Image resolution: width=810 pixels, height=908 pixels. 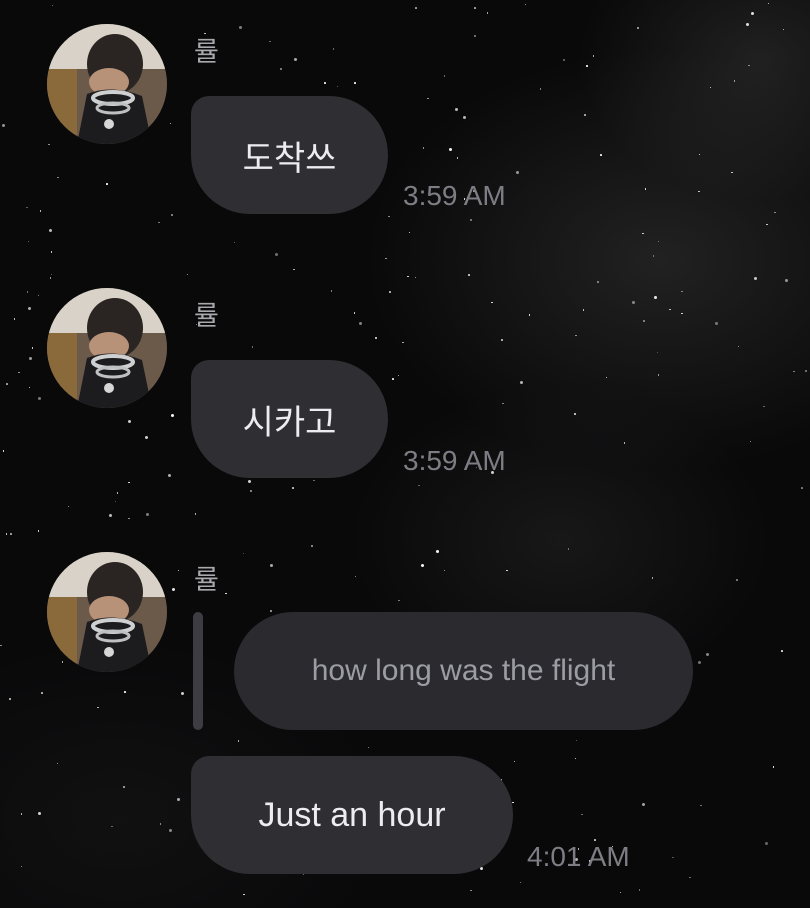 I want to click on message-bubble: Just an hour, so click(x=352, y=815).